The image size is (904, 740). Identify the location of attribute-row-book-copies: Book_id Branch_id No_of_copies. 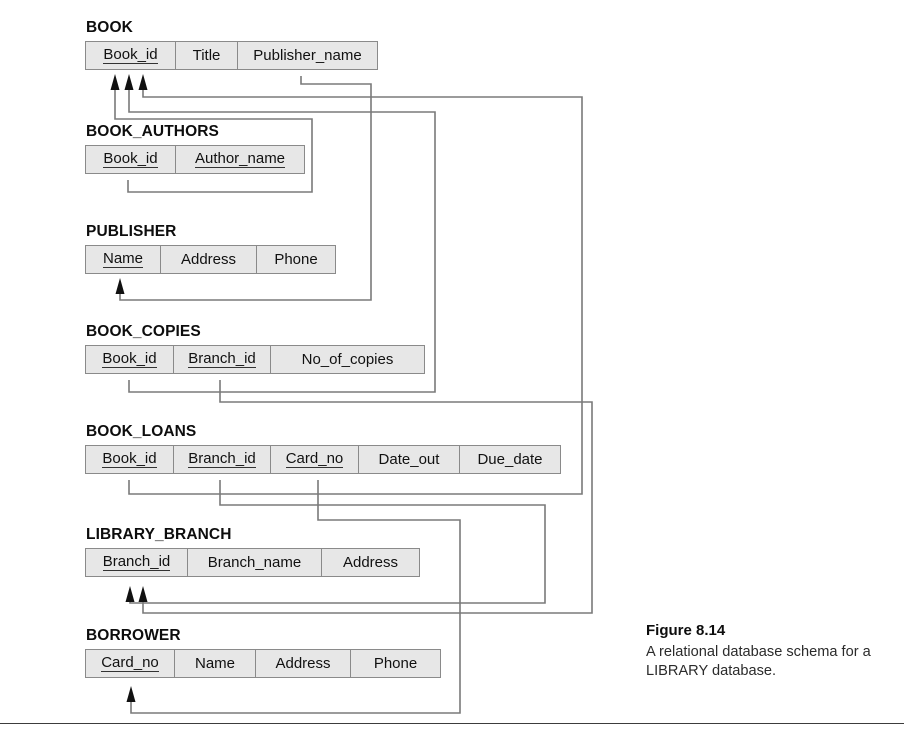
(255, 359).